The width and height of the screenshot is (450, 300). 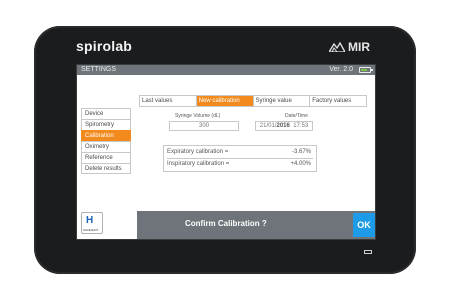 I want to click on save-exit-label: SAVE/EXIT, so click(x=91, y=230).